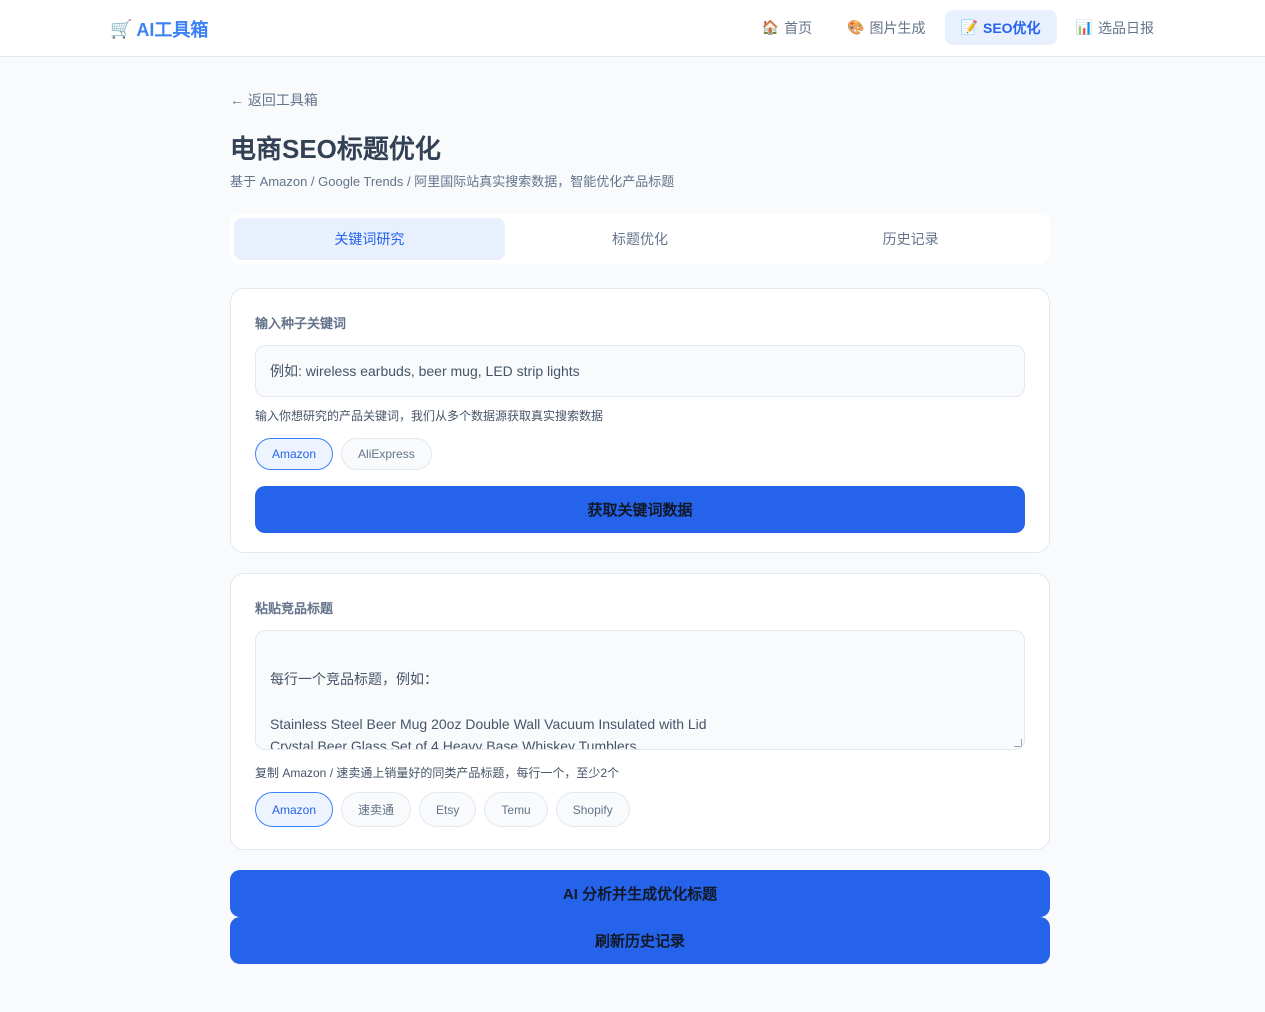 The width and height of the screenshot is (1265, 1012). Describe the element at coordinates (798, 27) in the screenshot. I see `nav-item-label: 首页` at that location.